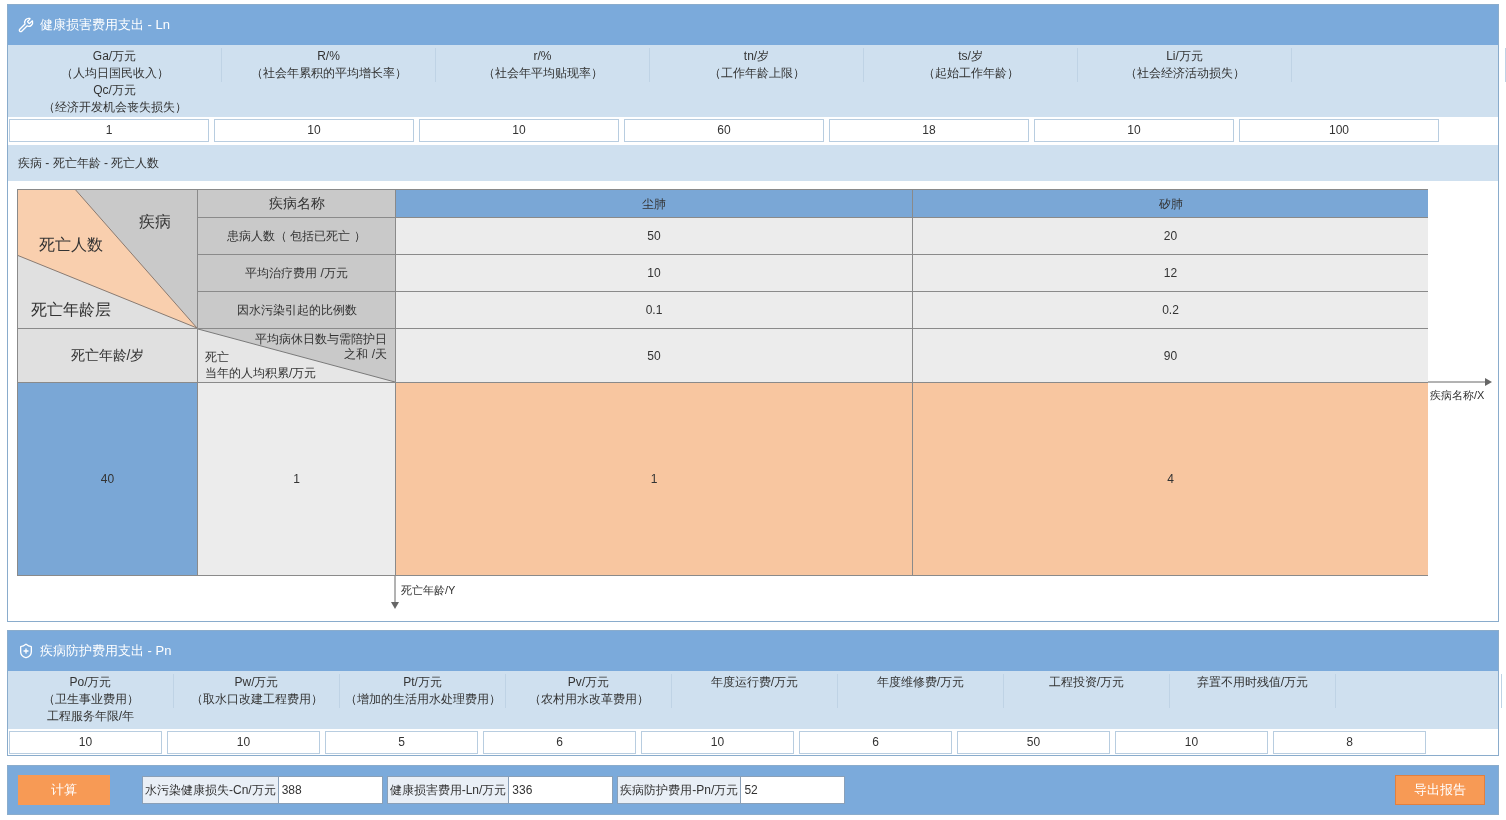 This screenshot has height=820, width=1506. What do you see at coordinates (328, 73) in the screenshot?
I see `parameter-label: （社会年累积的平均增长率）` at bounding box center [328, 73].